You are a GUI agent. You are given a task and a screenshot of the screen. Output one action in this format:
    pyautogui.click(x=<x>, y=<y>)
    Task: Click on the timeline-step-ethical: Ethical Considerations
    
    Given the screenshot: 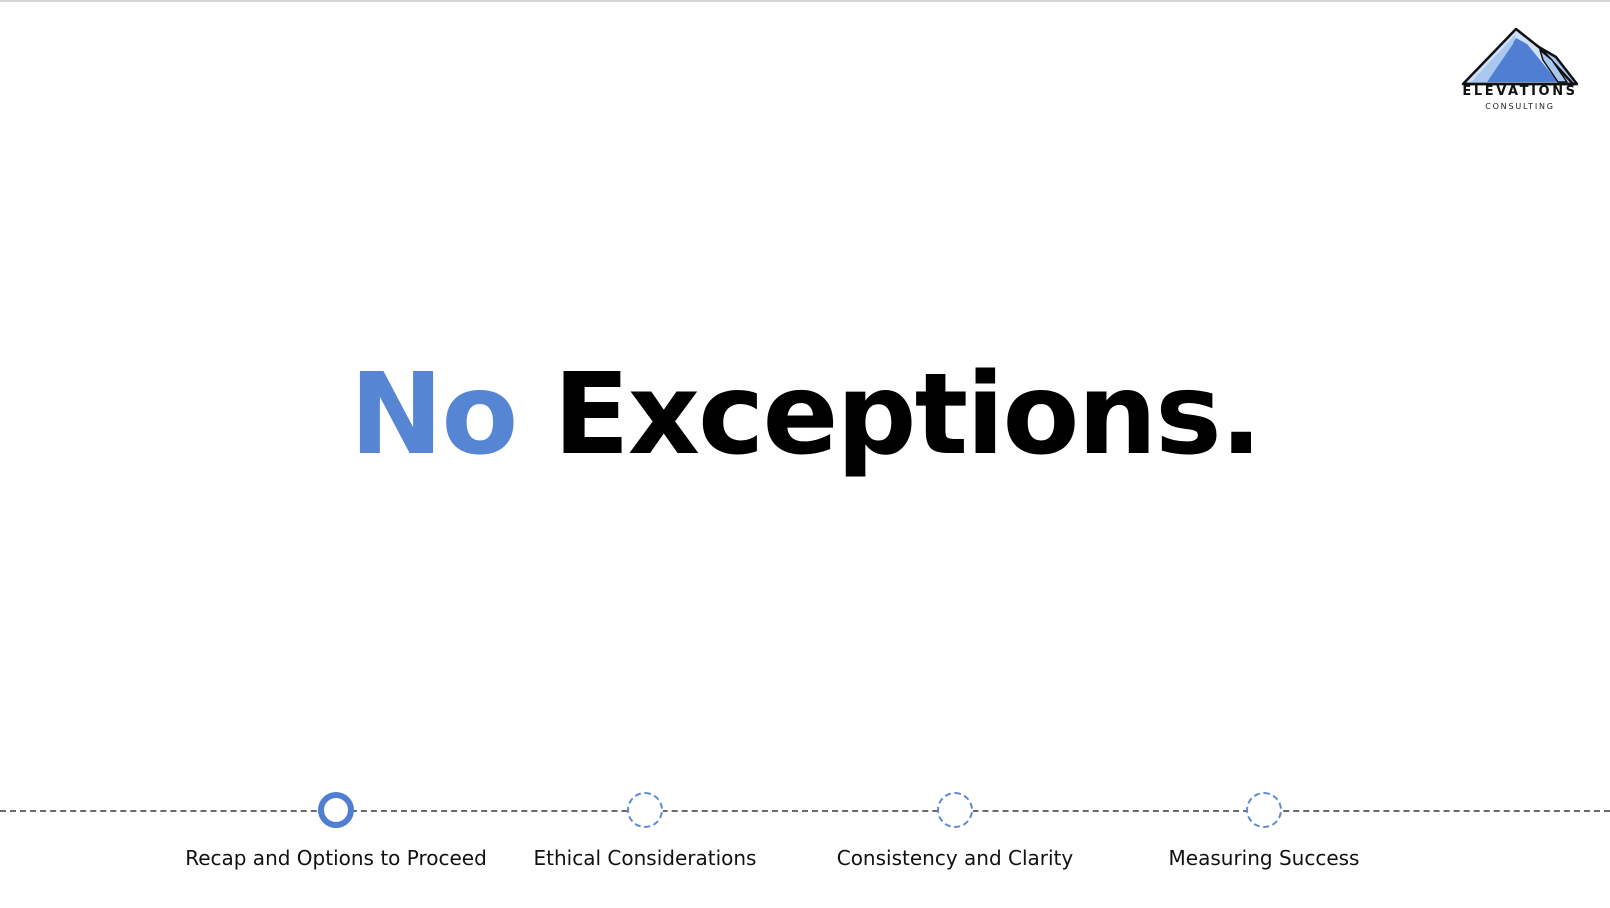 What is the action you would take?
    pyautogui.click(x=645, y=835)
    